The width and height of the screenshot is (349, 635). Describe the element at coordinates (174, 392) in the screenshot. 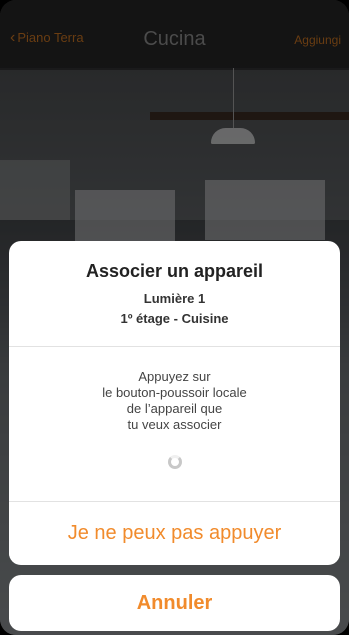

I see `instruction-line: le bouton-poussoir locale` at that location.